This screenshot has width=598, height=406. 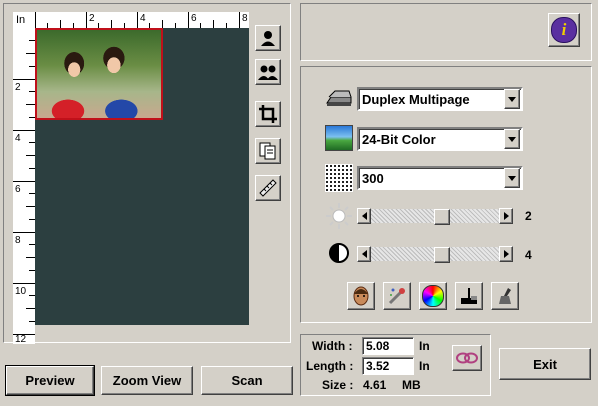 I want to click on size-unit: MB, so click(x=411, y=385).